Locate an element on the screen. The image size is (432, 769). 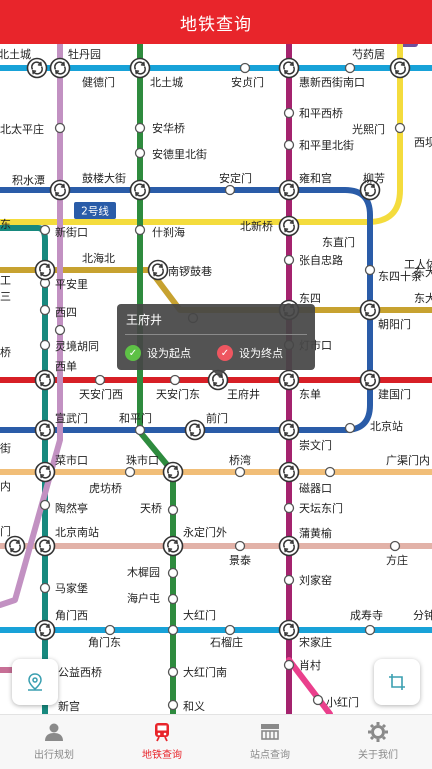
station-label: 街 is located at coordinates (5, 448).